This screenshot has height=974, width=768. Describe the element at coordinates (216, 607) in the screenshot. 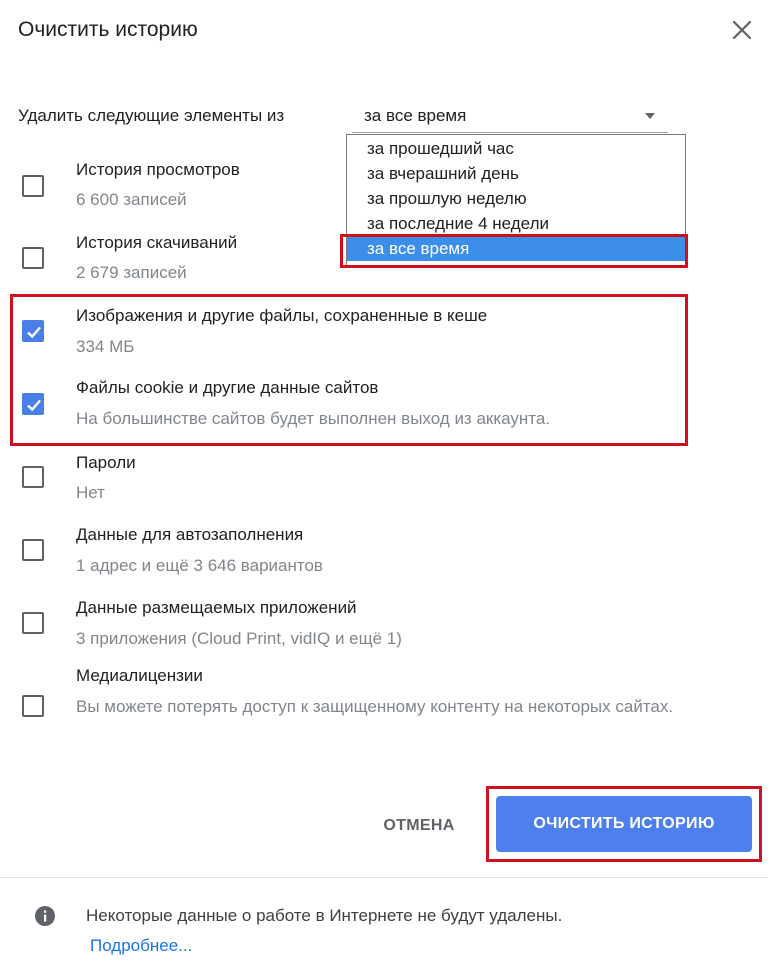

I see `item-title-hosted-apps: Данные размещаемых приложений` at that location.